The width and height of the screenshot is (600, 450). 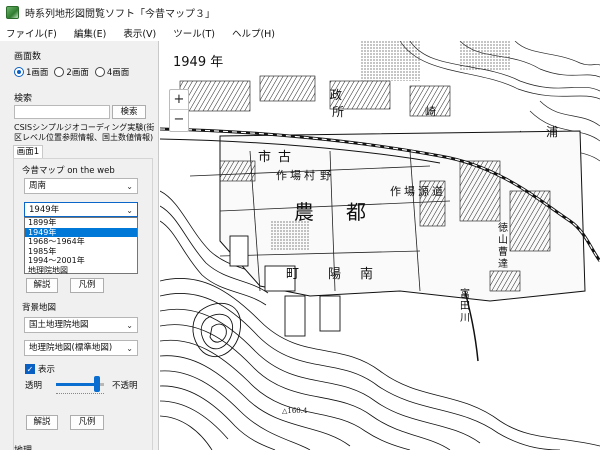 What do you see at coordinates (81, 186) in the screenshot?
I see `region-select: 周南 ⌄` at bounding box center [81, 186].